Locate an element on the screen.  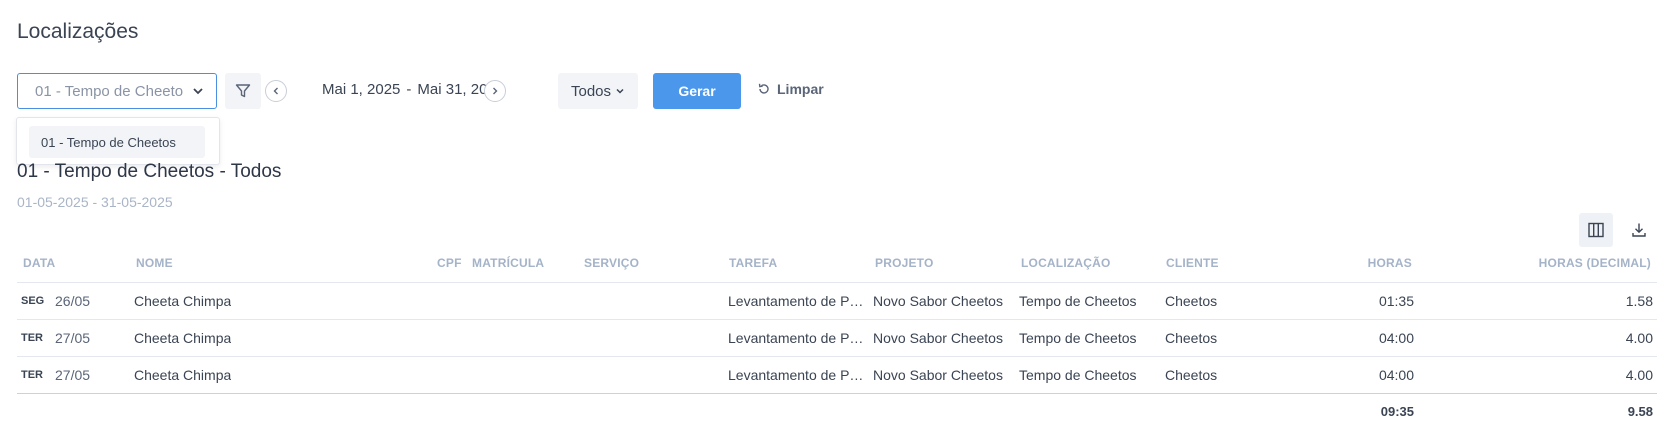
column-header-cliente: CLIENTE is located at coordinates (1192, 263).